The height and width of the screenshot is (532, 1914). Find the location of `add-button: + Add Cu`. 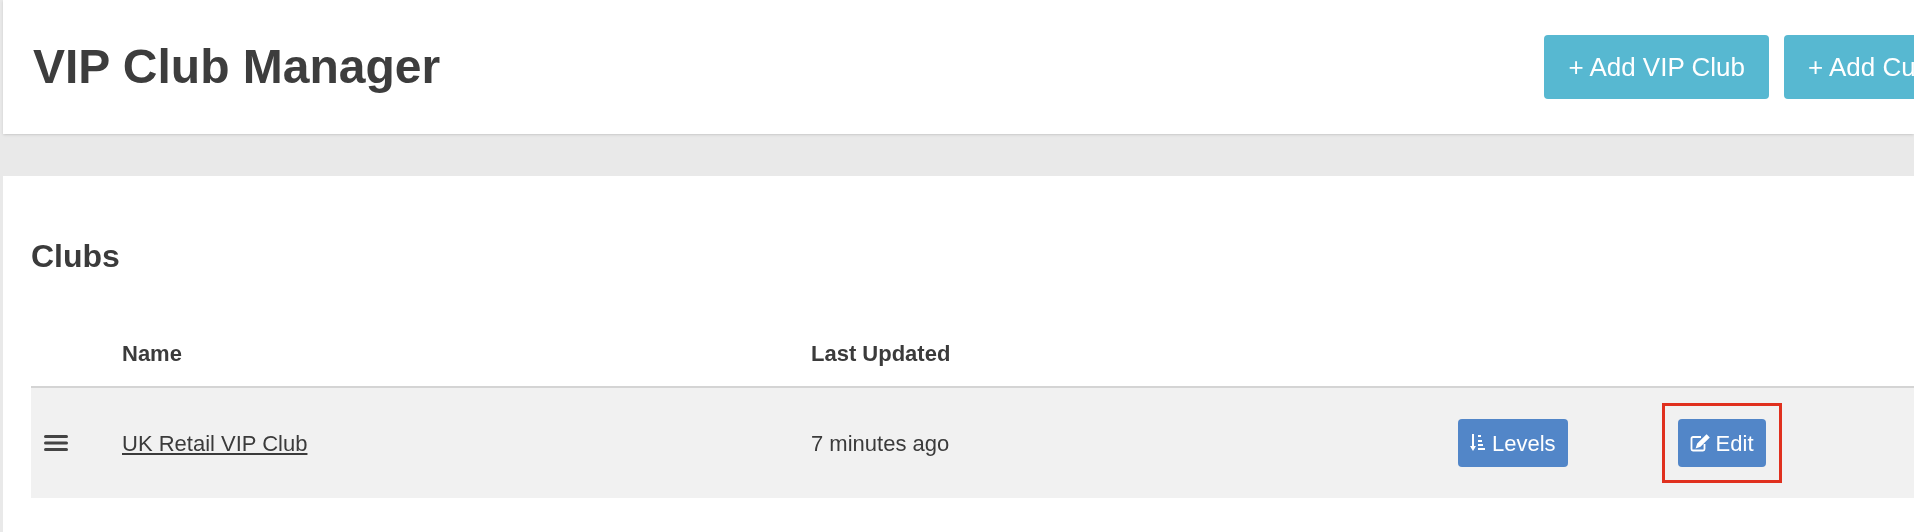

add-button: + Add Cu is located at coordinates (1849, 67).